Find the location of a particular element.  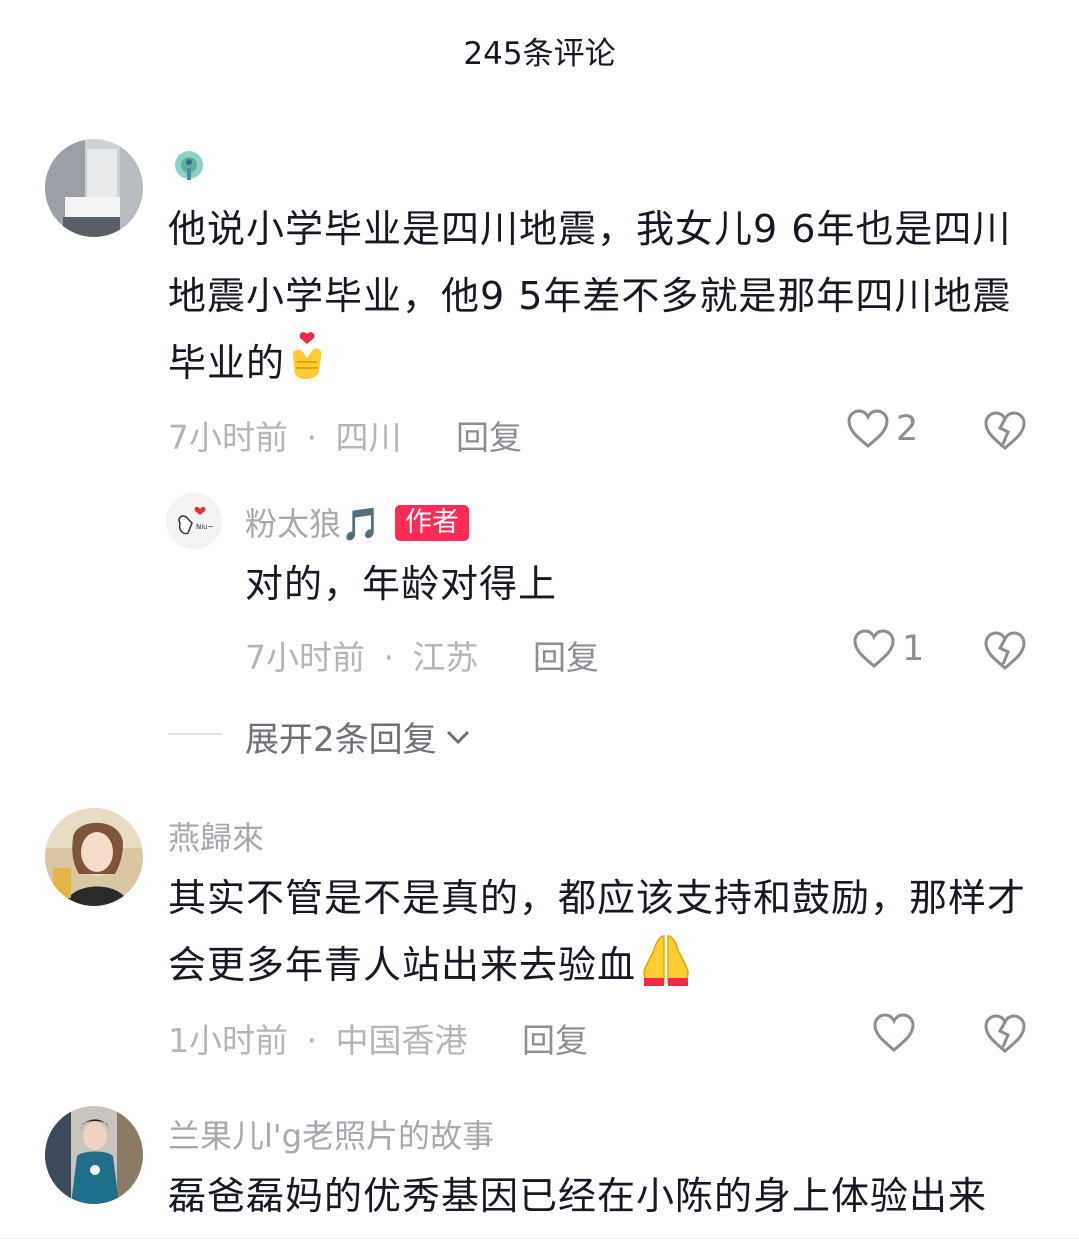

finger-heart-emoji is located at coordinates (307, 368).